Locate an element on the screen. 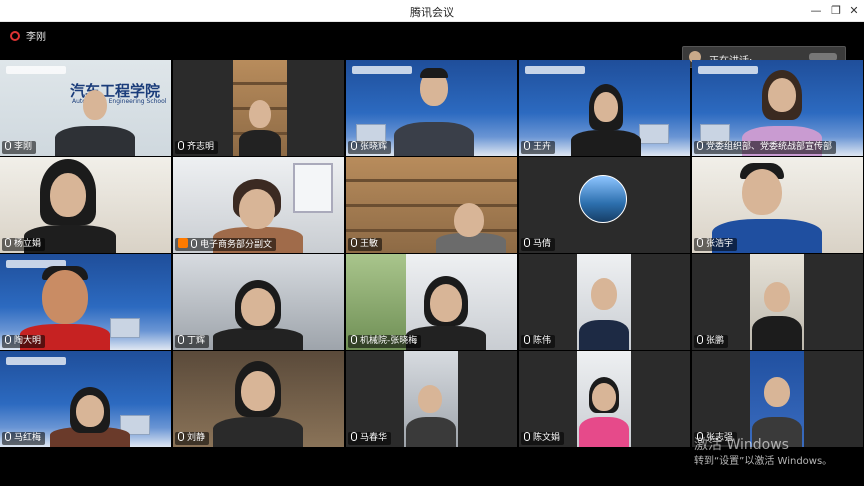 The height and width of the screenshot is (486, 864). participant-nameplate: 马红梅 is located at coordinates (24, 438).